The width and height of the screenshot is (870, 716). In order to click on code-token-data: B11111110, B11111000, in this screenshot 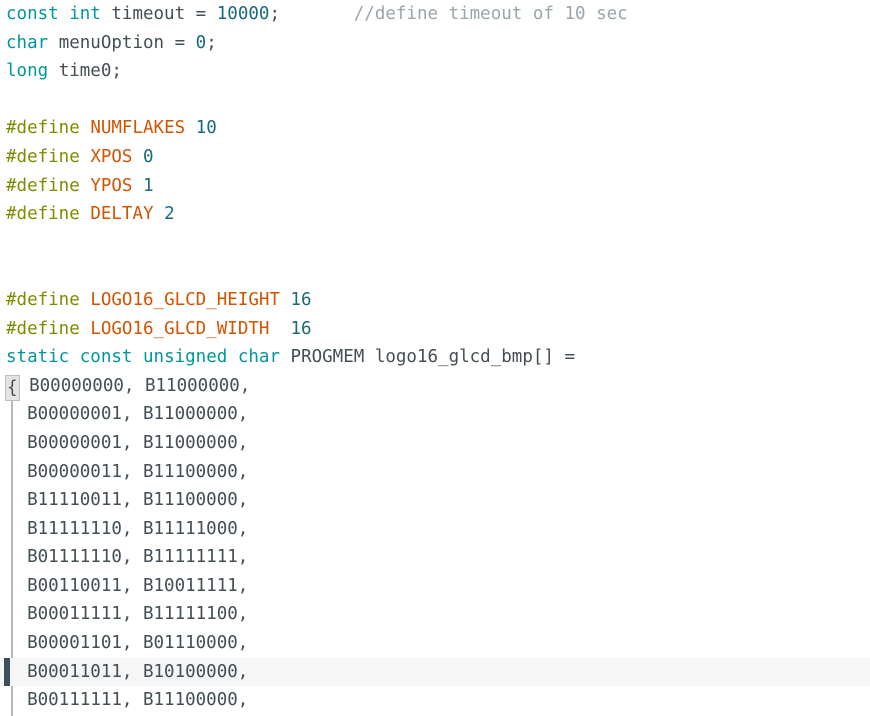, I will do `click(127, 528)`.